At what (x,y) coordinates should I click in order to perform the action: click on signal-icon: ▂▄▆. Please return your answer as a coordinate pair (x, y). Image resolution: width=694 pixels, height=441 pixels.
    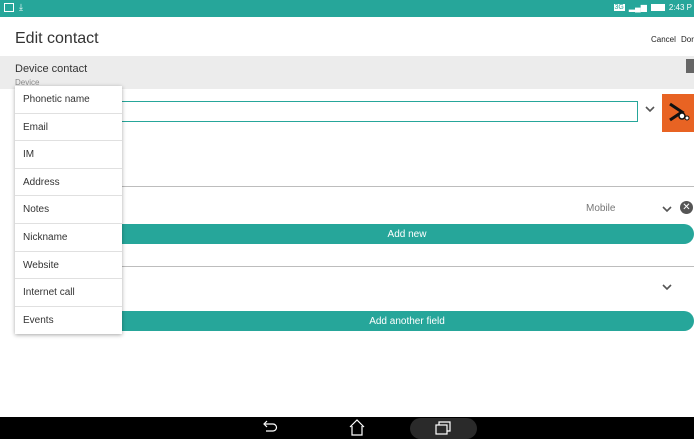
    Looking at the image, I should click on (637, 7).